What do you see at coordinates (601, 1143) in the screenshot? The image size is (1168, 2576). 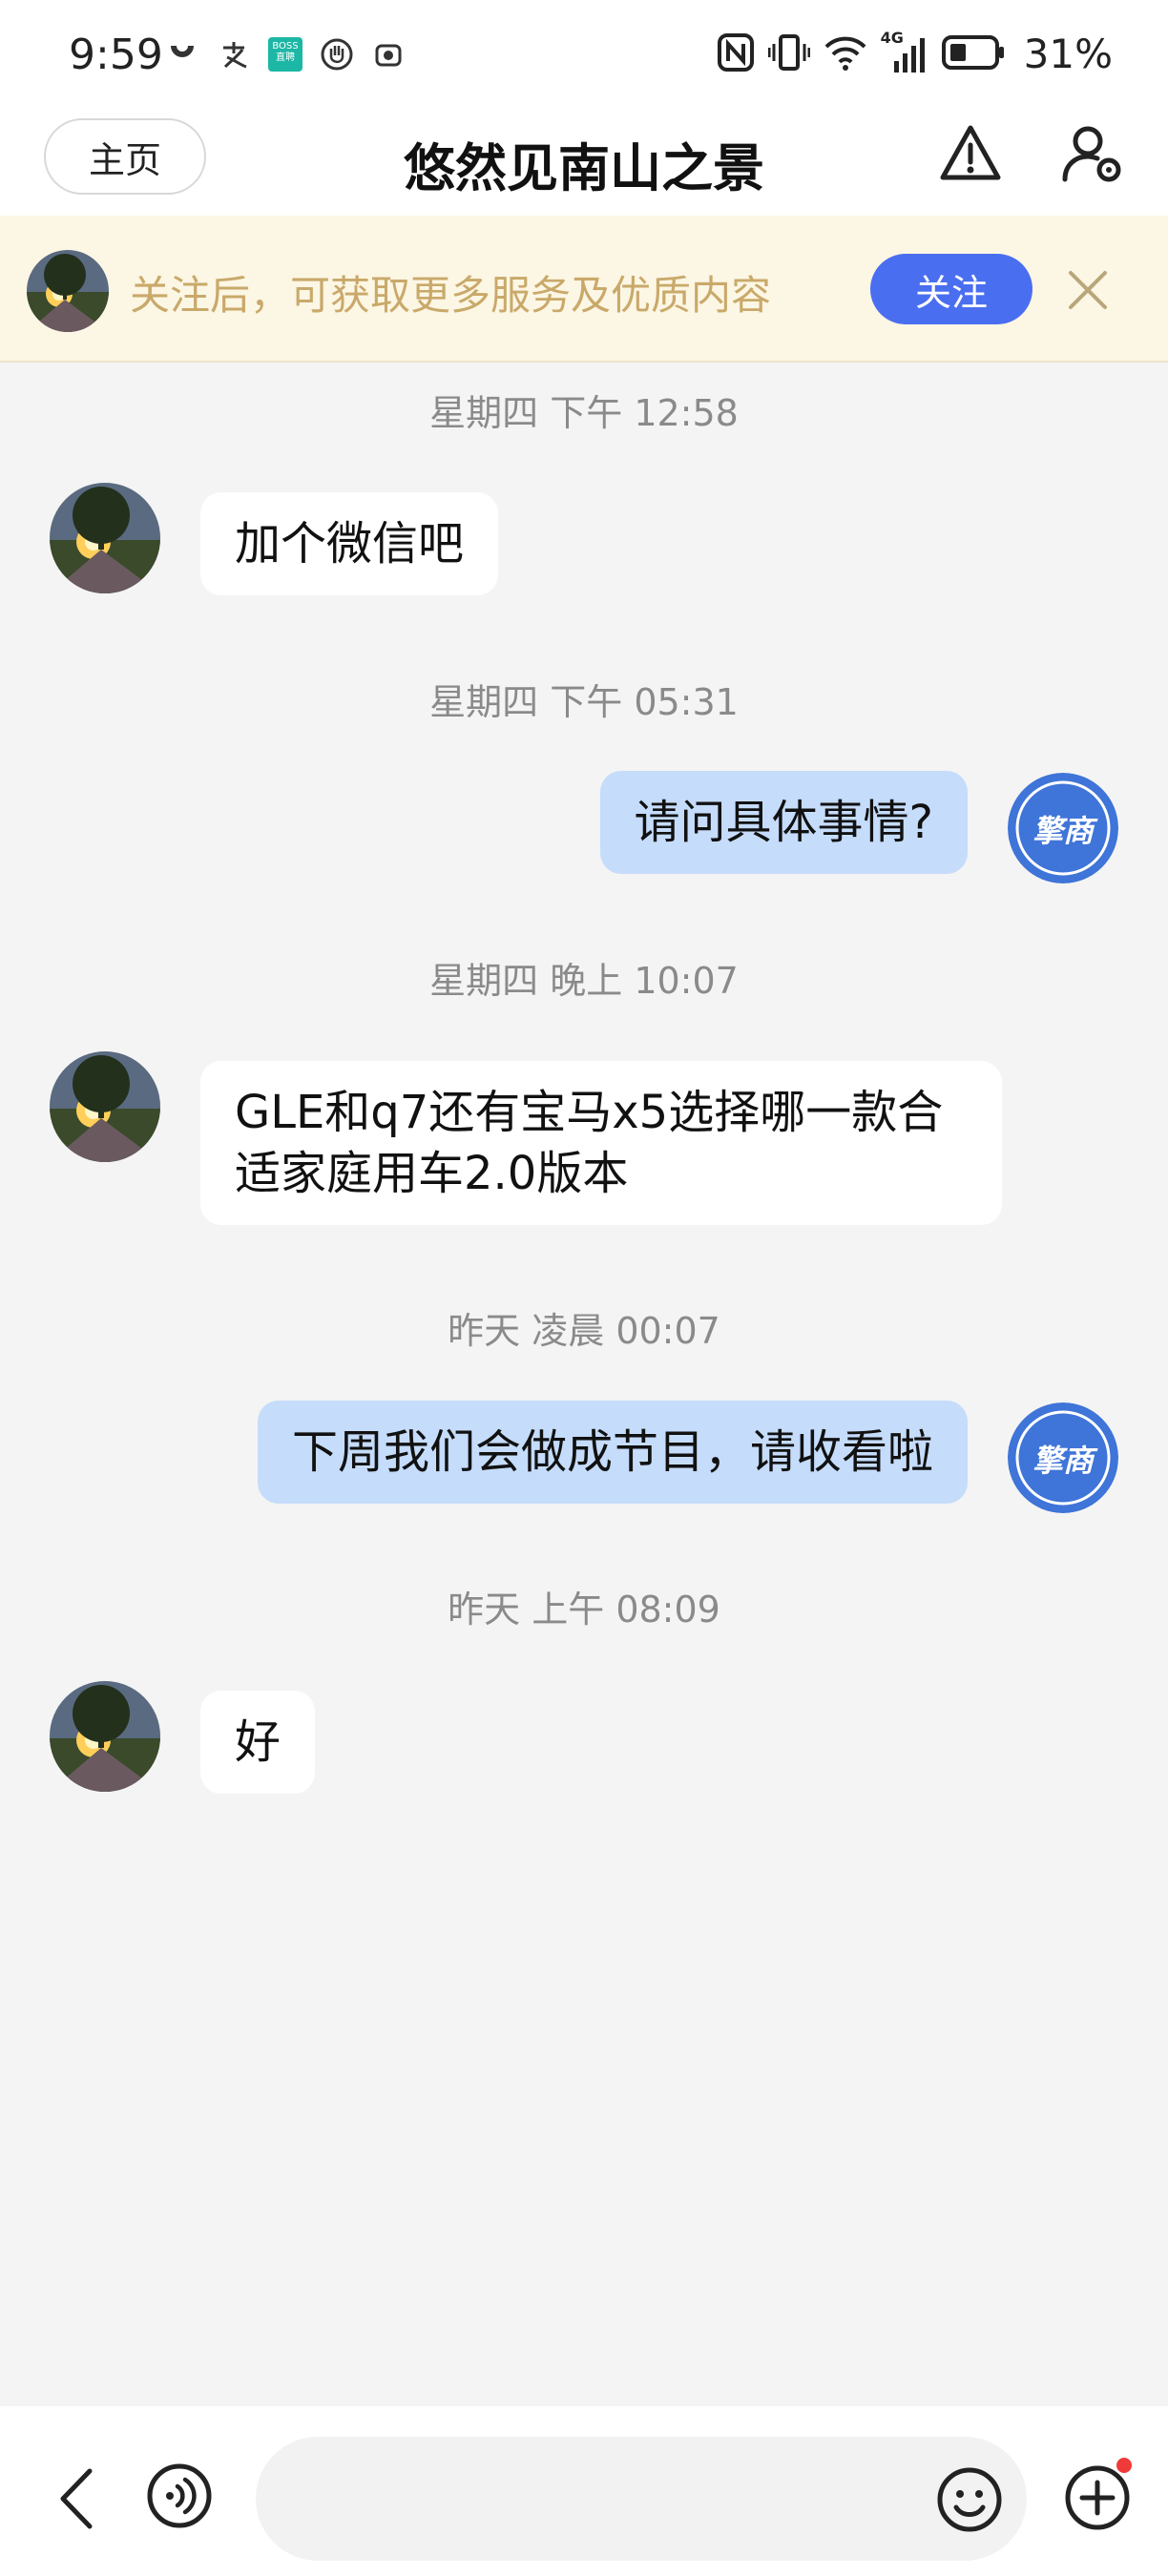 I see `message-bubble-incoming: GLE和q7还有宝马x5选择哪一款合 适家庭用车2.0版本` at bounding box center [601, 1143].